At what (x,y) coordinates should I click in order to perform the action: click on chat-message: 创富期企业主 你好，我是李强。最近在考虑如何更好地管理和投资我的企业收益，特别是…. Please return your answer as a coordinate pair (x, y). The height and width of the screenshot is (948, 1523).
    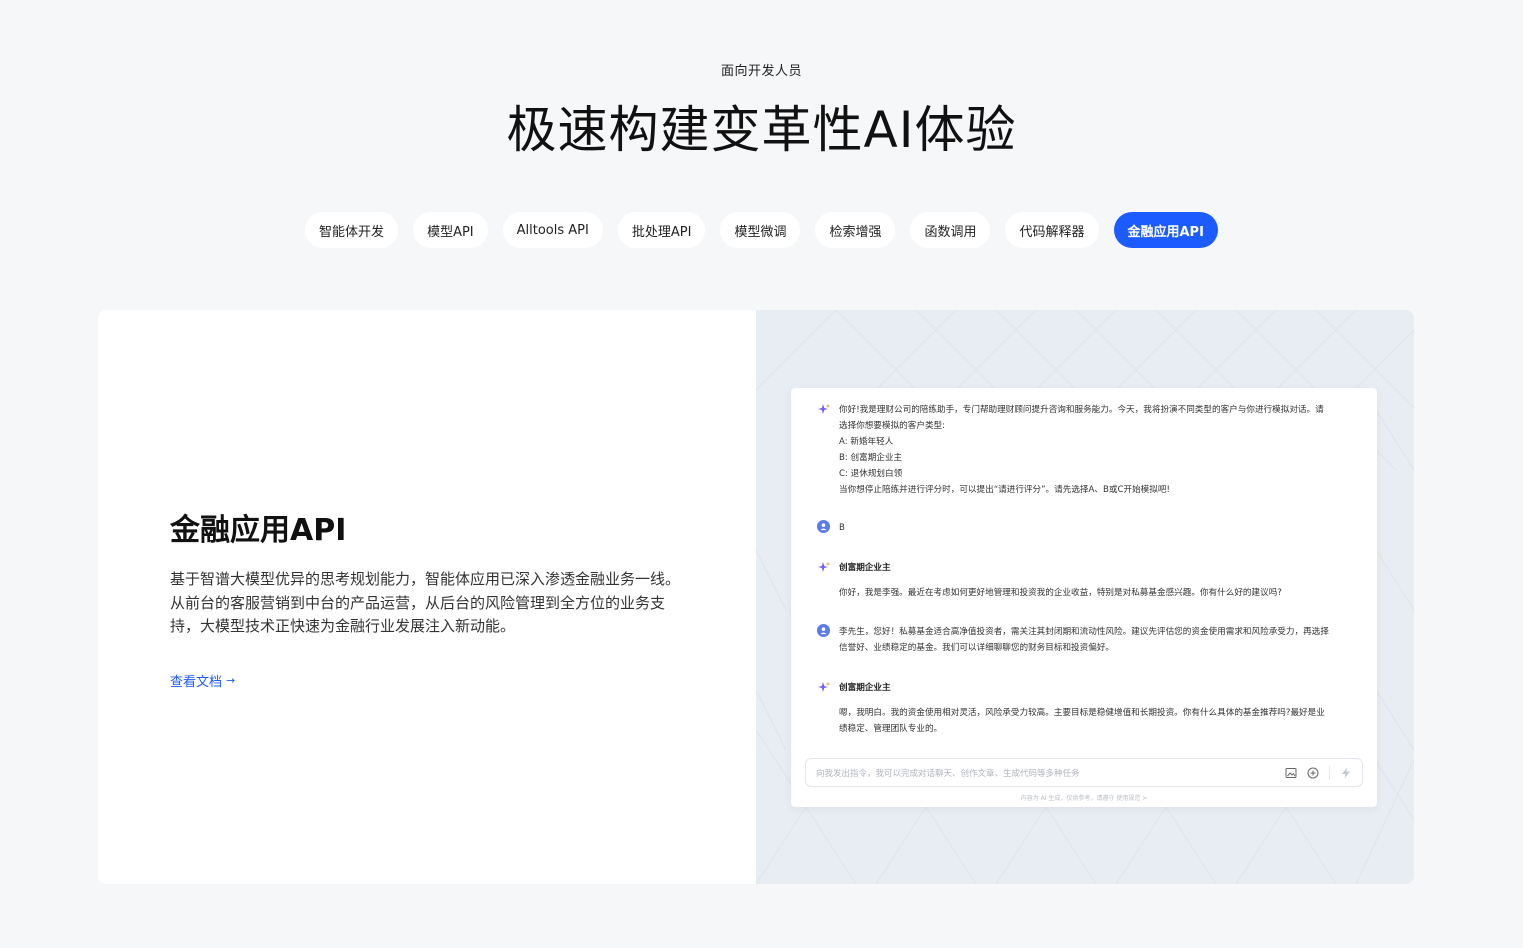
    Looking at the image, I should click on (1085, 580).